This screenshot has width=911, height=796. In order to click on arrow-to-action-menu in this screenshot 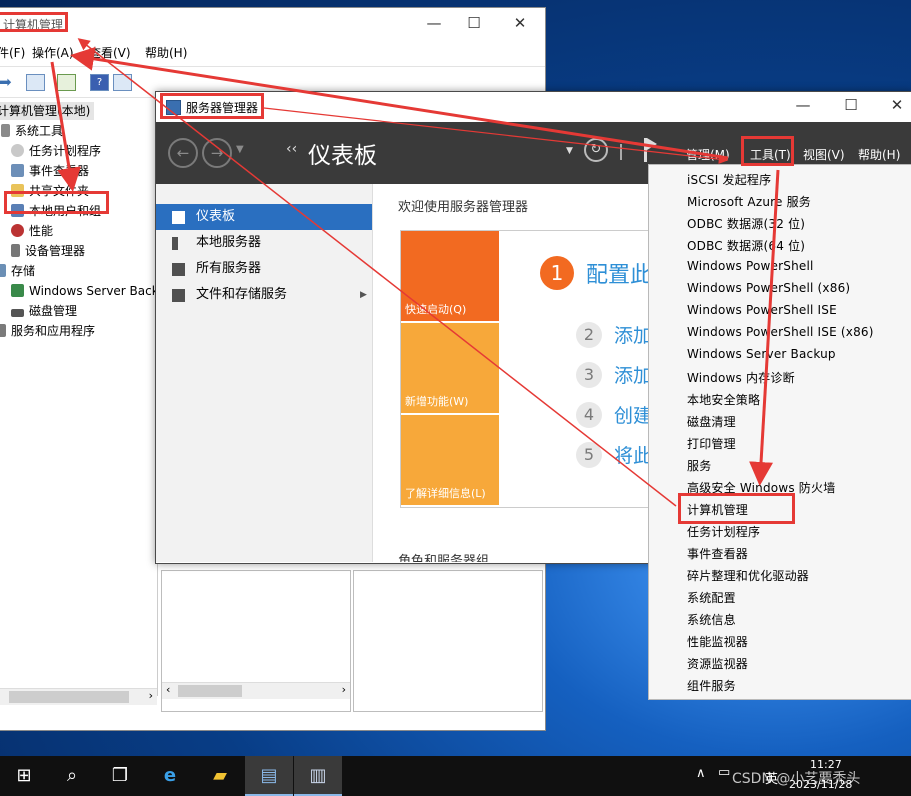, I will do `click(399, 103)`.